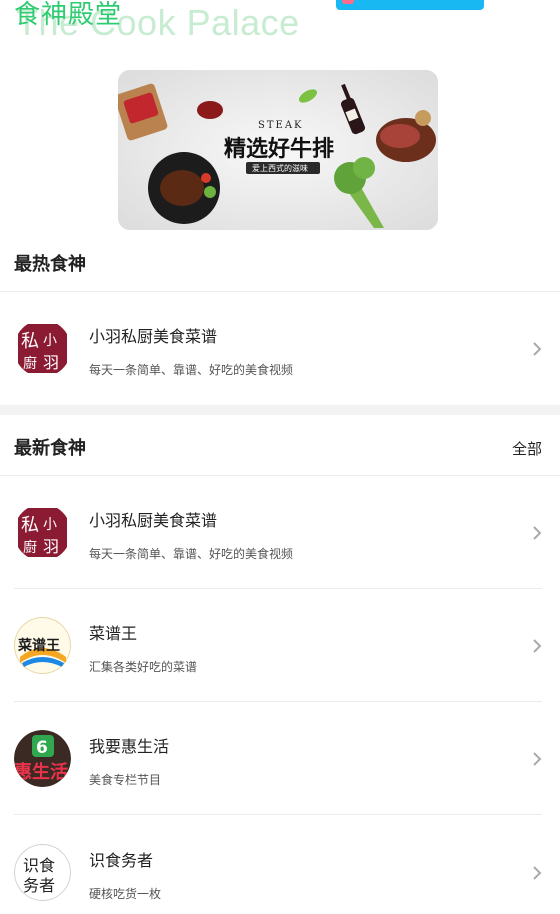 Image resolution: width=560 pixels, height=914 pixels. Describe the element at coordinates (39, 885) in the screenshot. I see `svg-text: 务者` at that location.